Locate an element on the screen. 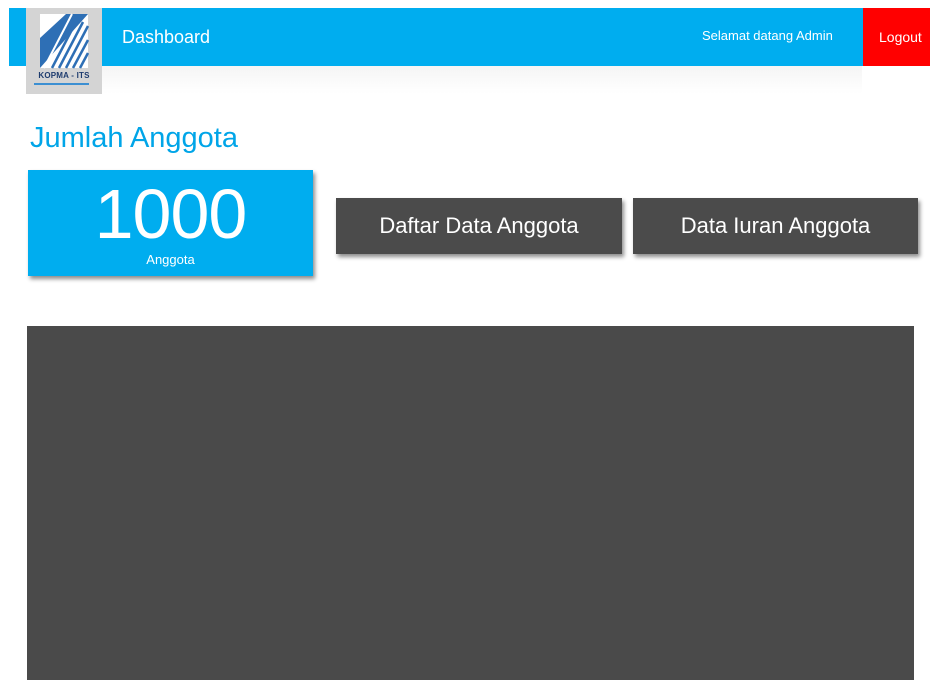  page-heading: Jumlah Anggota is located at coordinates (134, 138).